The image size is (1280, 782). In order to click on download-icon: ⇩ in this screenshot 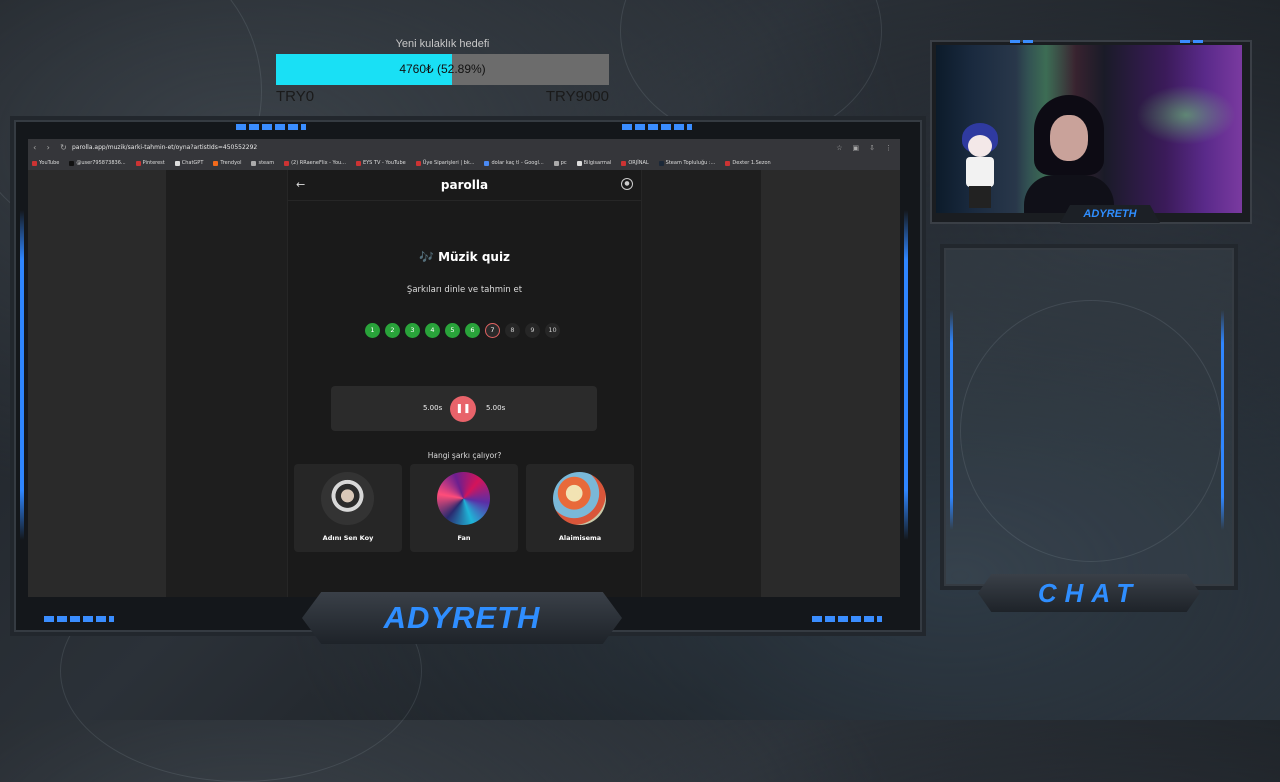, I will do `click(872, 148)`.